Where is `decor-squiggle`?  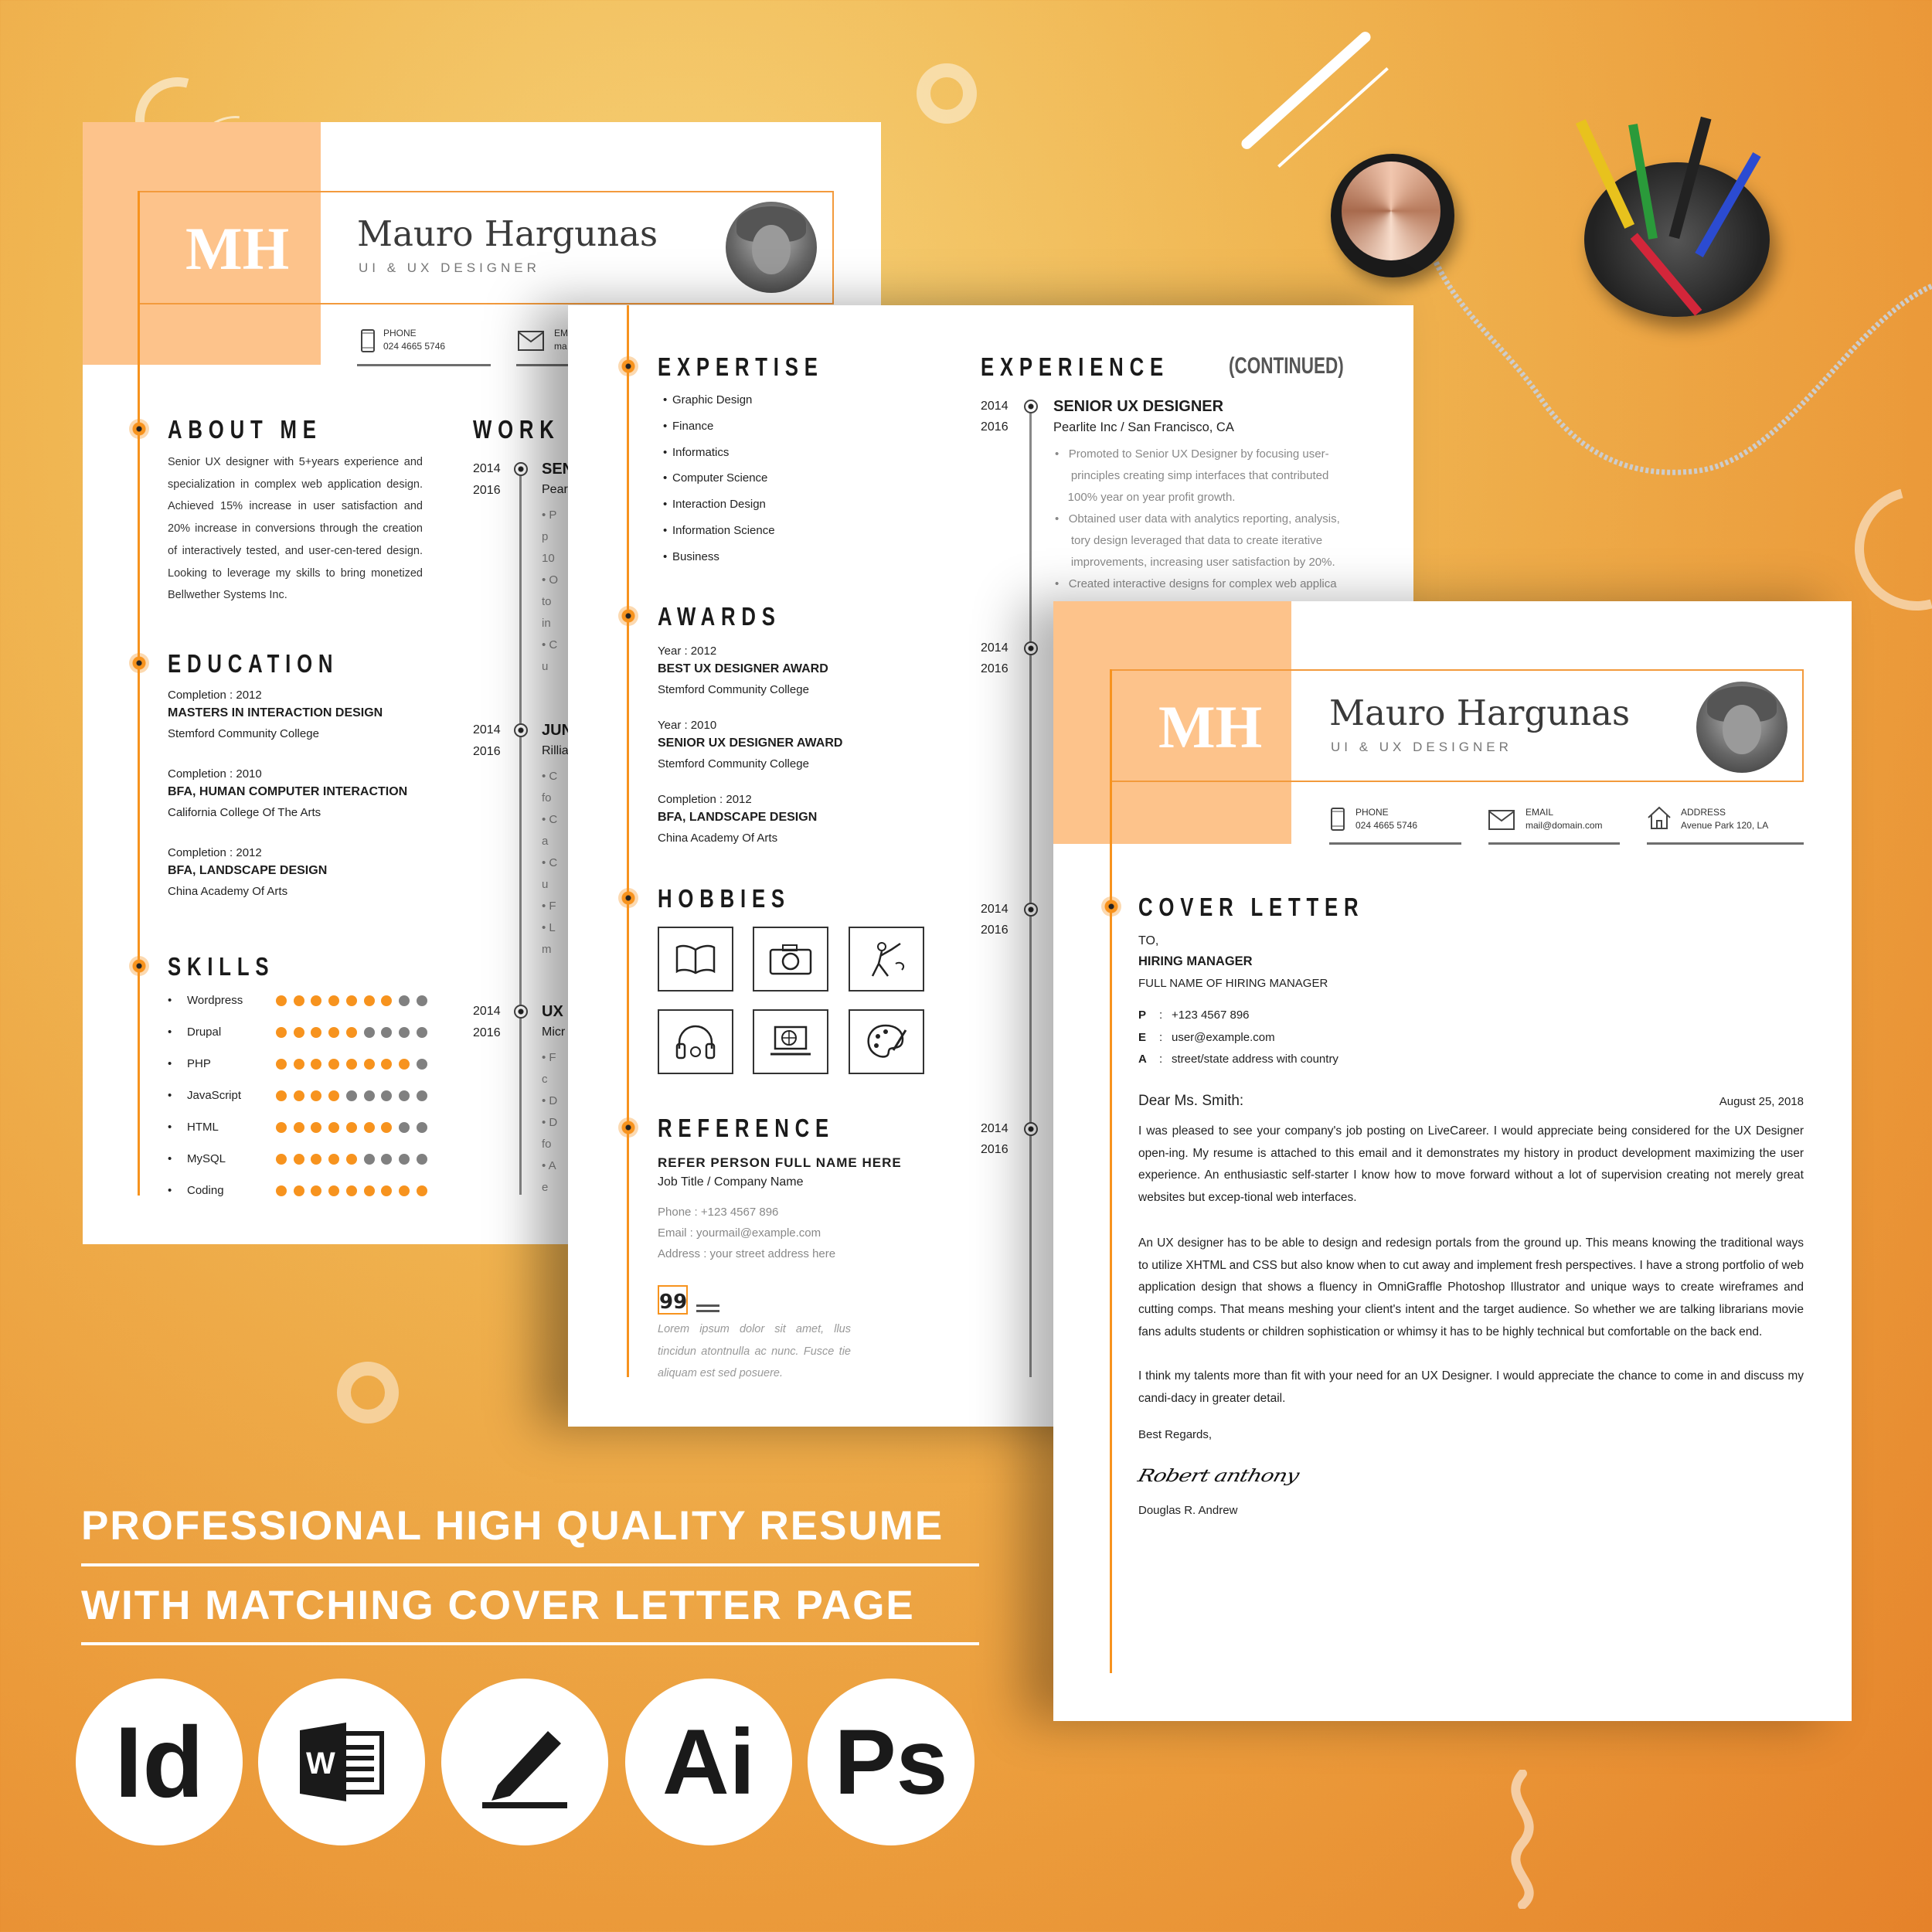 decor-squiggle is located at coordinates (1523, 1840).